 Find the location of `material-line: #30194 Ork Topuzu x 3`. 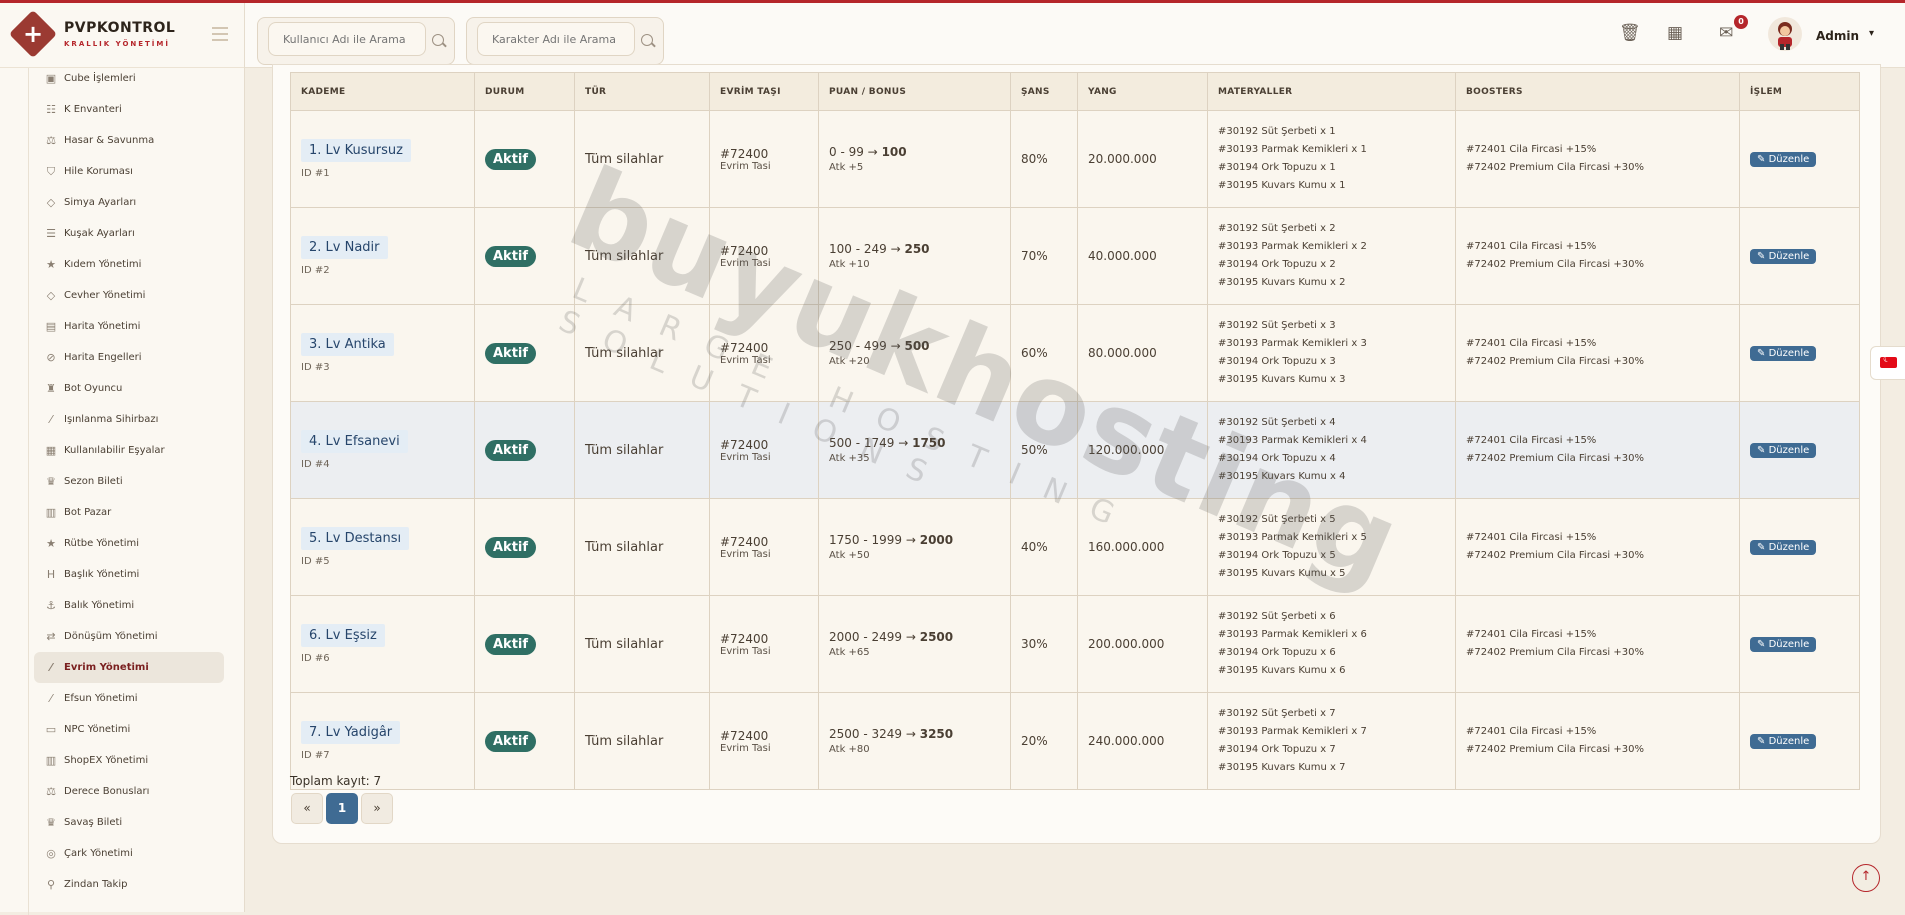

material-line: #30194 Ork Topuzu x 3 is located at coordinates (1277, 361).